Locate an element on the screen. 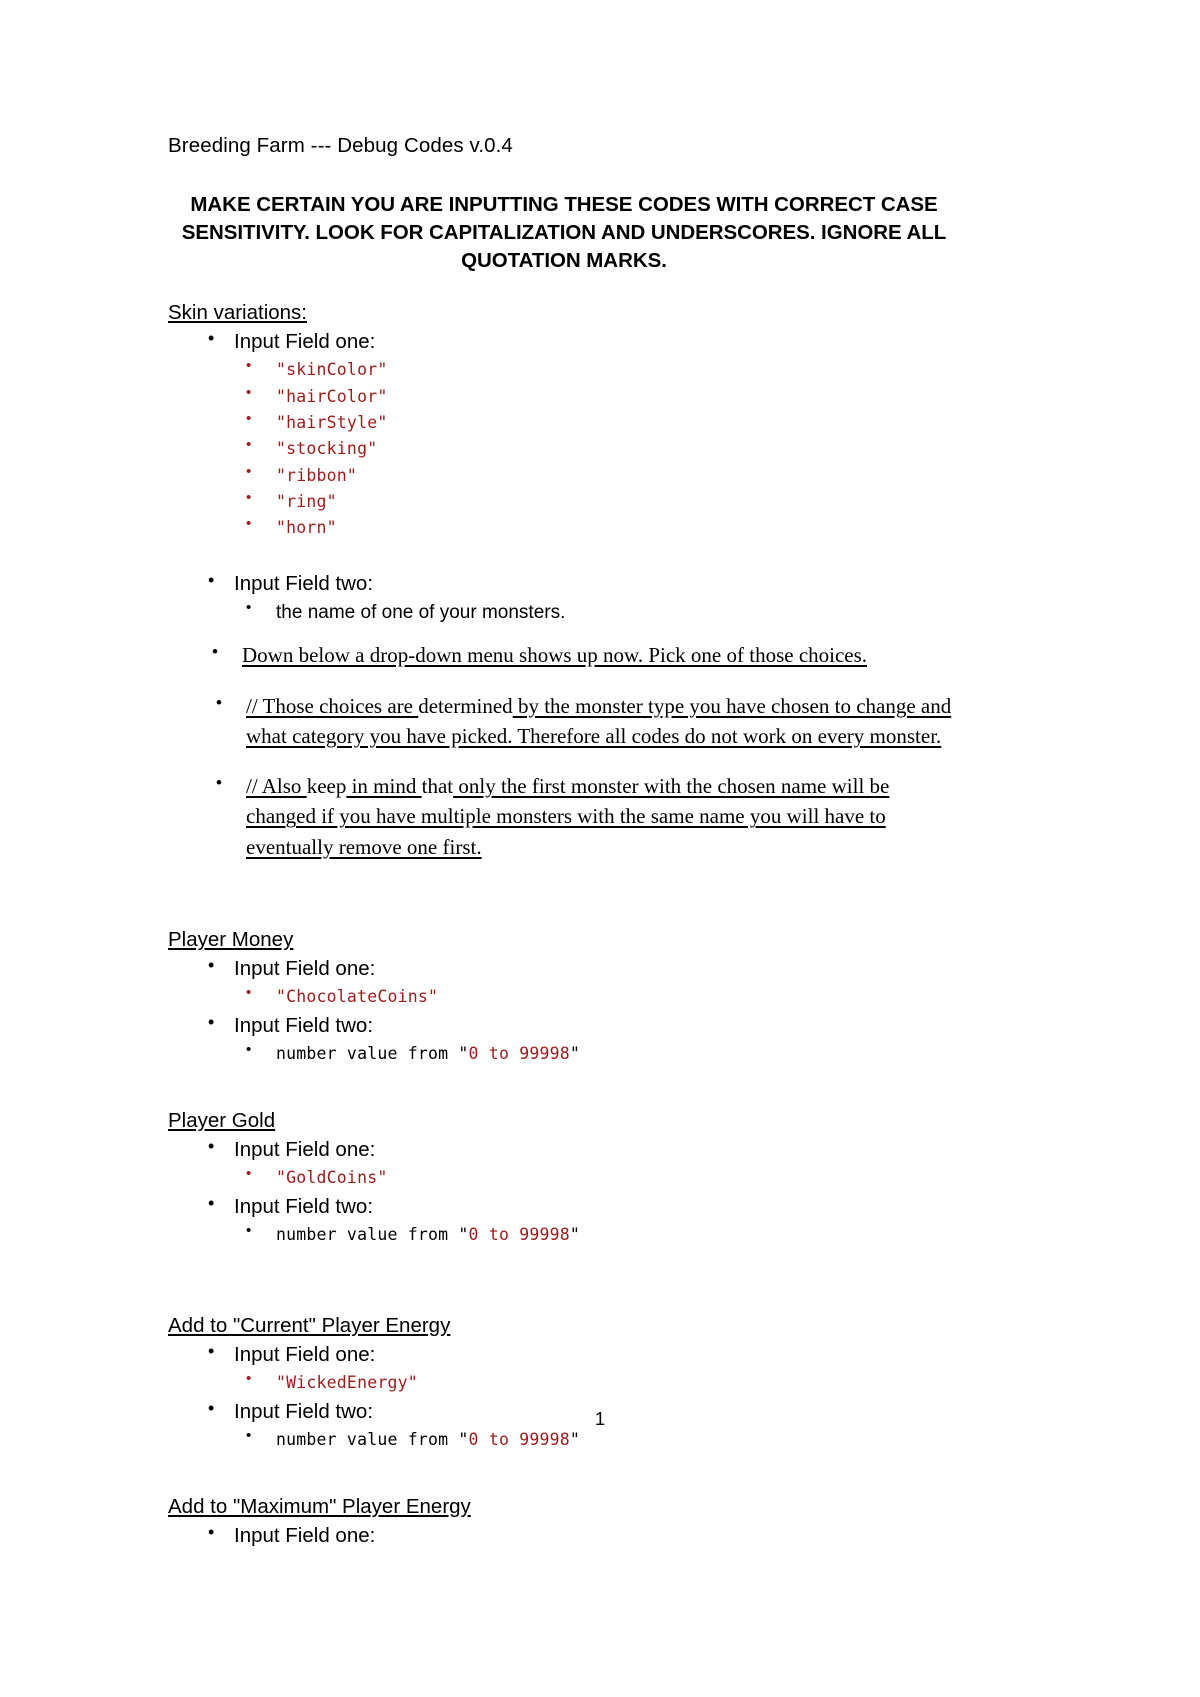 This screenshot has height=1697, width=1200. heading-player-gold: Player Gold is located at coordinates (222, 1120).